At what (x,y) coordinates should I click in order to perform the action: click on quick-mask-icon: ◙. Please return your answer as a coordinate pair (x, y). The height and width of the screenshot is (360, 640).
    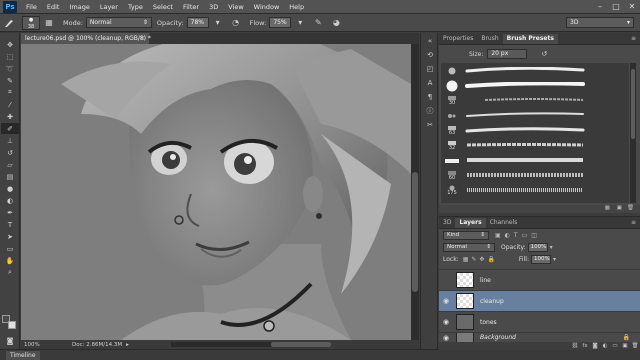
    Looking at the image, I should click on (10, 340).